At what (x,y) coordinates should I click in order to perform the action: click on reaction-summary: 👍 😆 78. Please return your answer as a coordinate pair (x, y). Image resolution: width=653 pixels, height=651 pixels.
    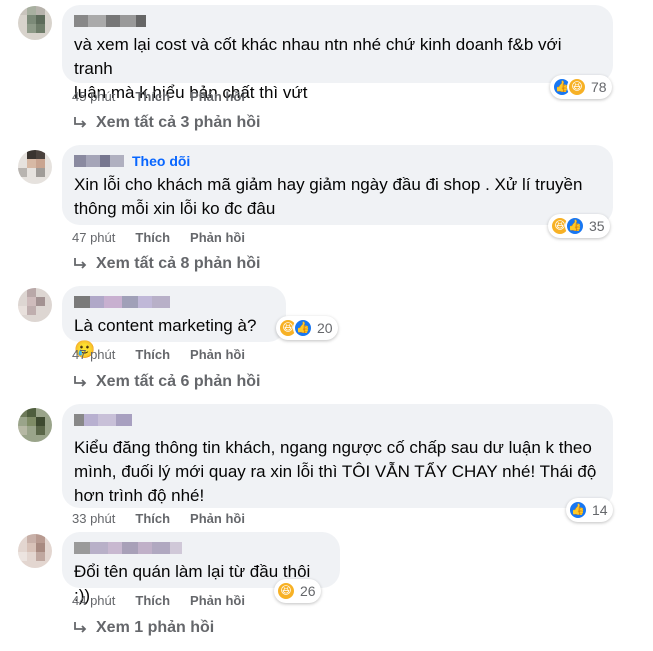
    Looking at the image, I should click on (581, 87).